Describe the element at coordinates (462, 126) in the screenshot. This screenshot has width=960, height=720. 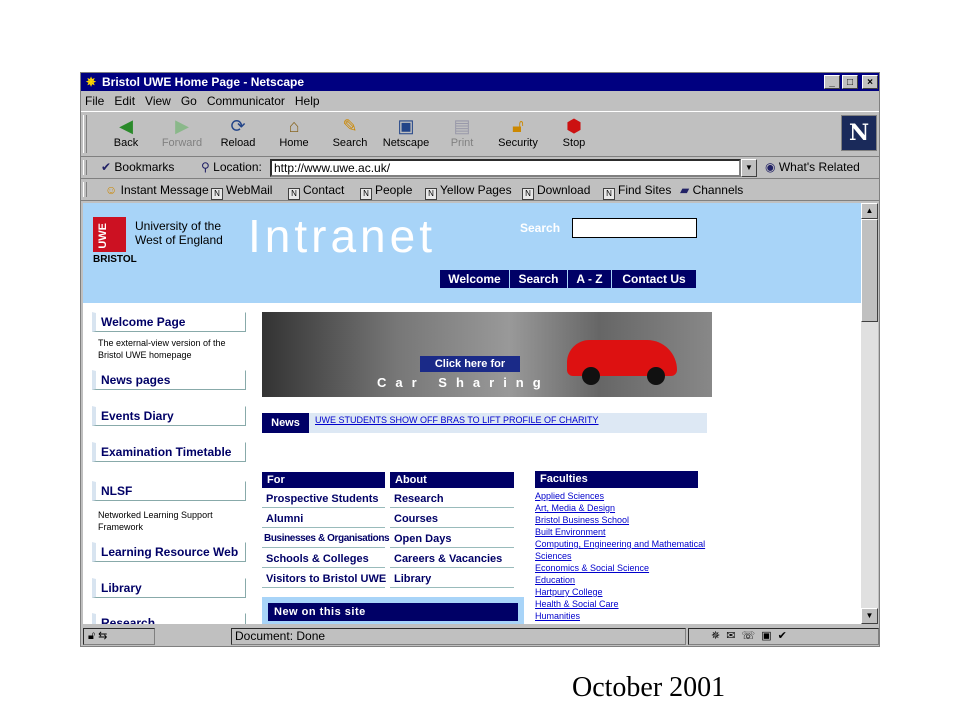
I see `printer-icon: ▤` at that location.